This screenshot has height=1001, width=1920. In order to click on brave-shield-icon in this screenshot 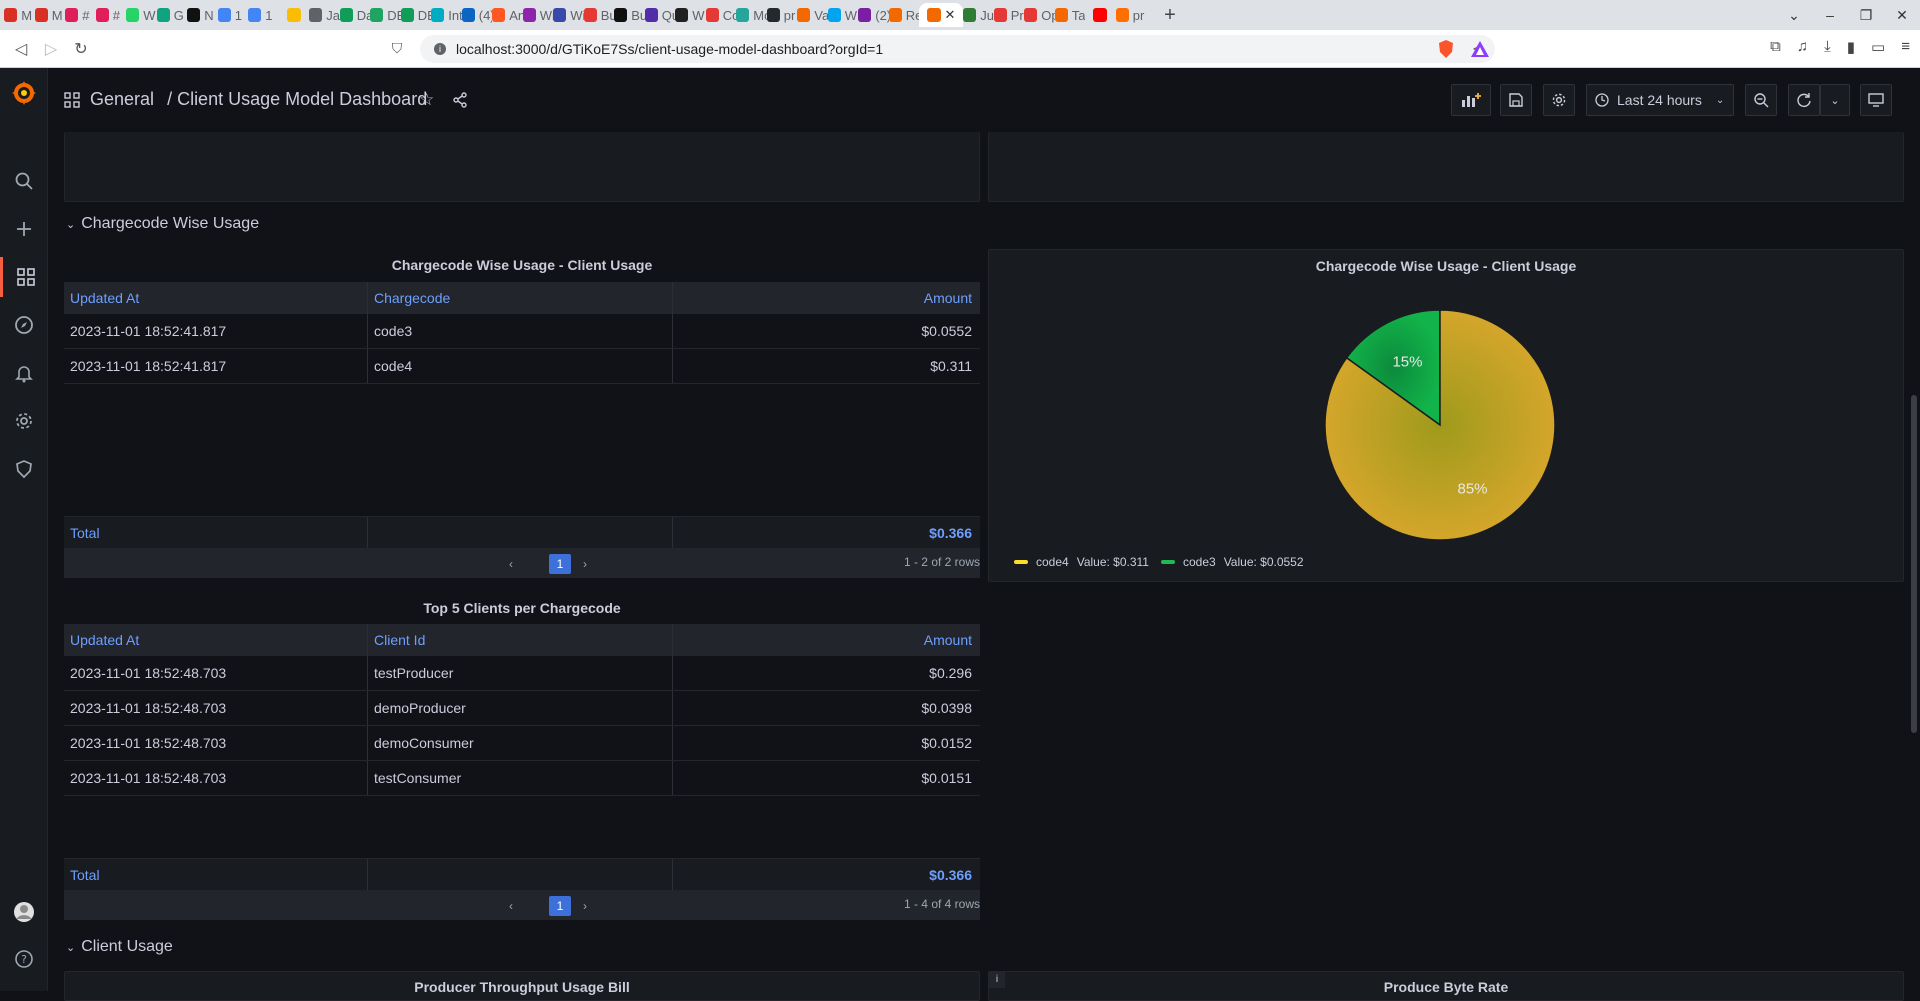, I will do `click(1446, 49)`.